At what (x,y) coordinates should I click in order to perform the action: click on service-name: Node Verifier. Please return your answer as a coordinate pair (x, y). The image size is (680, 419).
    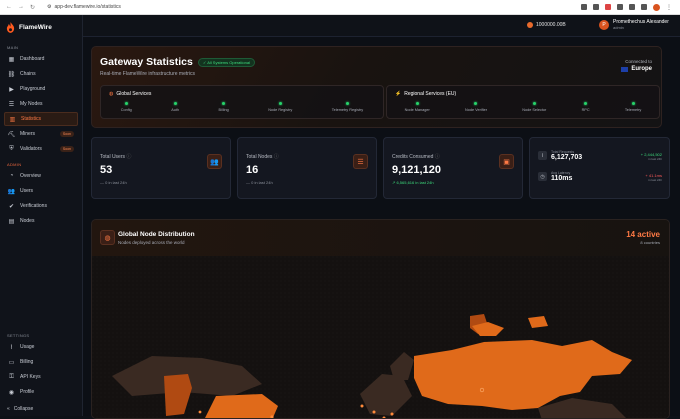
    Looking at the image, I should click on (476, 110).